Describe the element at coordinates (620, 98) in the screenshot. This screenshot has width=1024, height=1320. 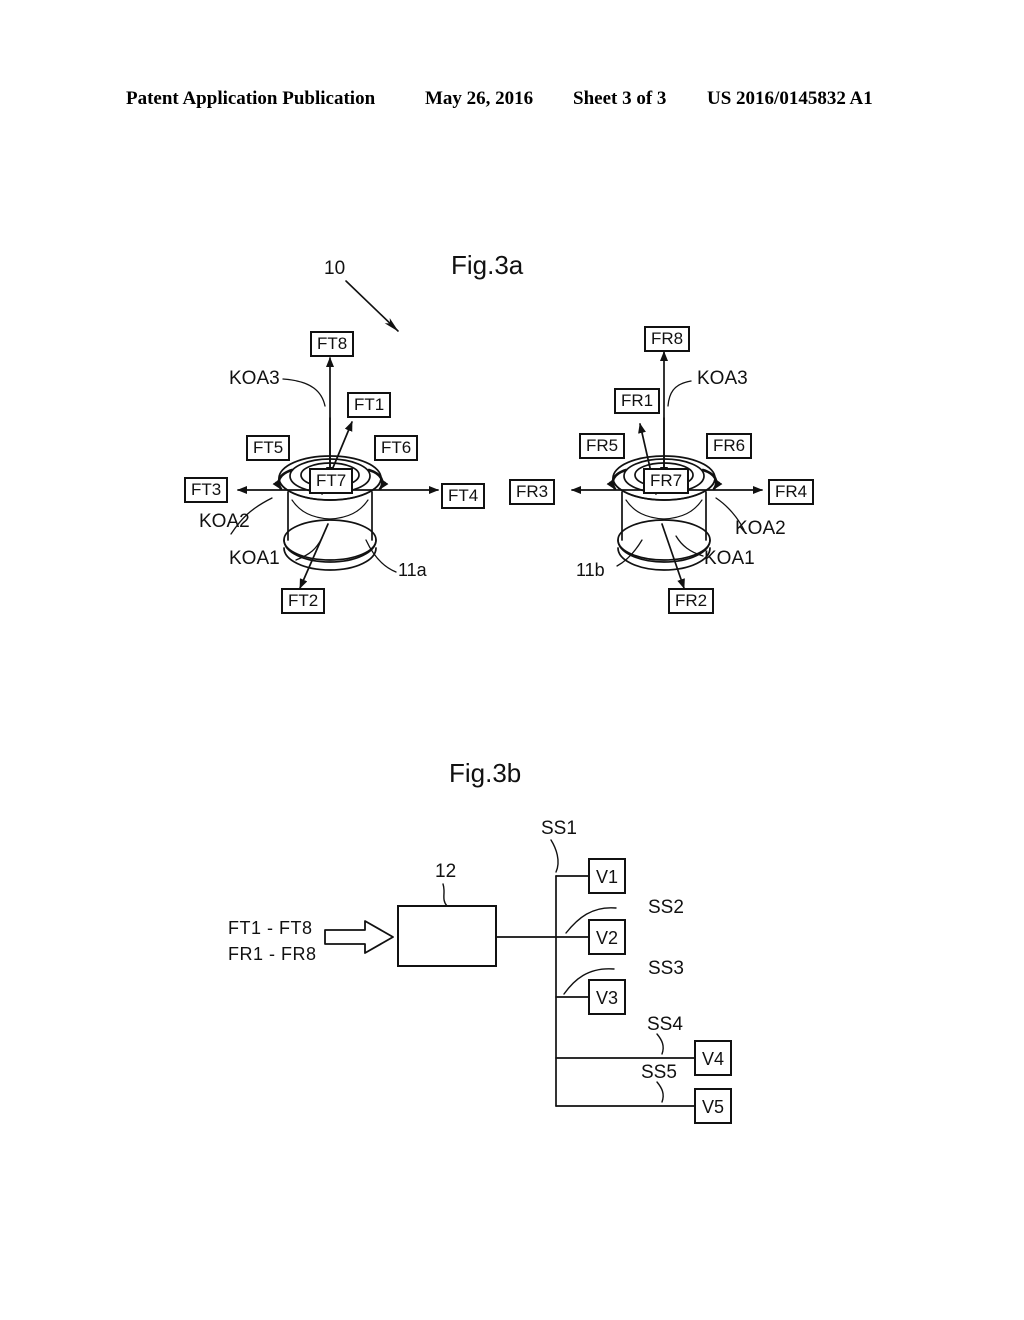
I see `header-sheet-label: Sheet 3 of 3` at that location.